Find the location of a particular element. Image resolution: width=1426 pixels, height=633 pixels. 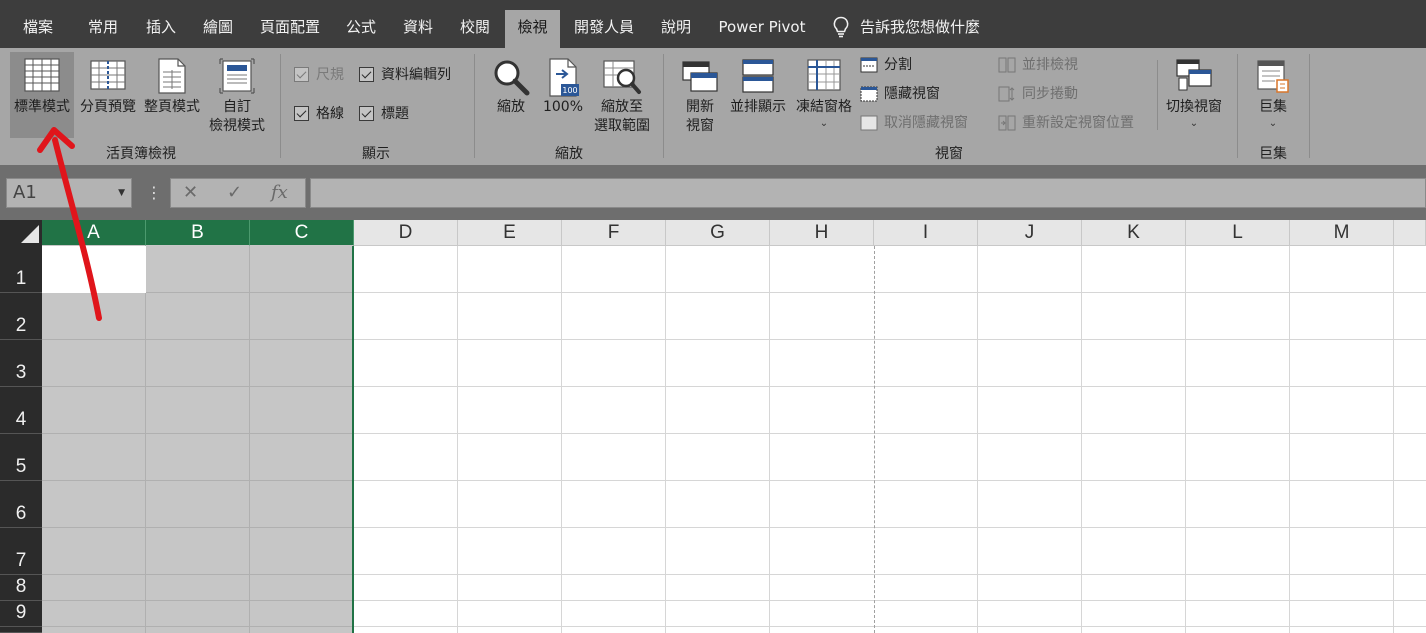

window-group-label: 視窗 is located at coordinates (949, 154).